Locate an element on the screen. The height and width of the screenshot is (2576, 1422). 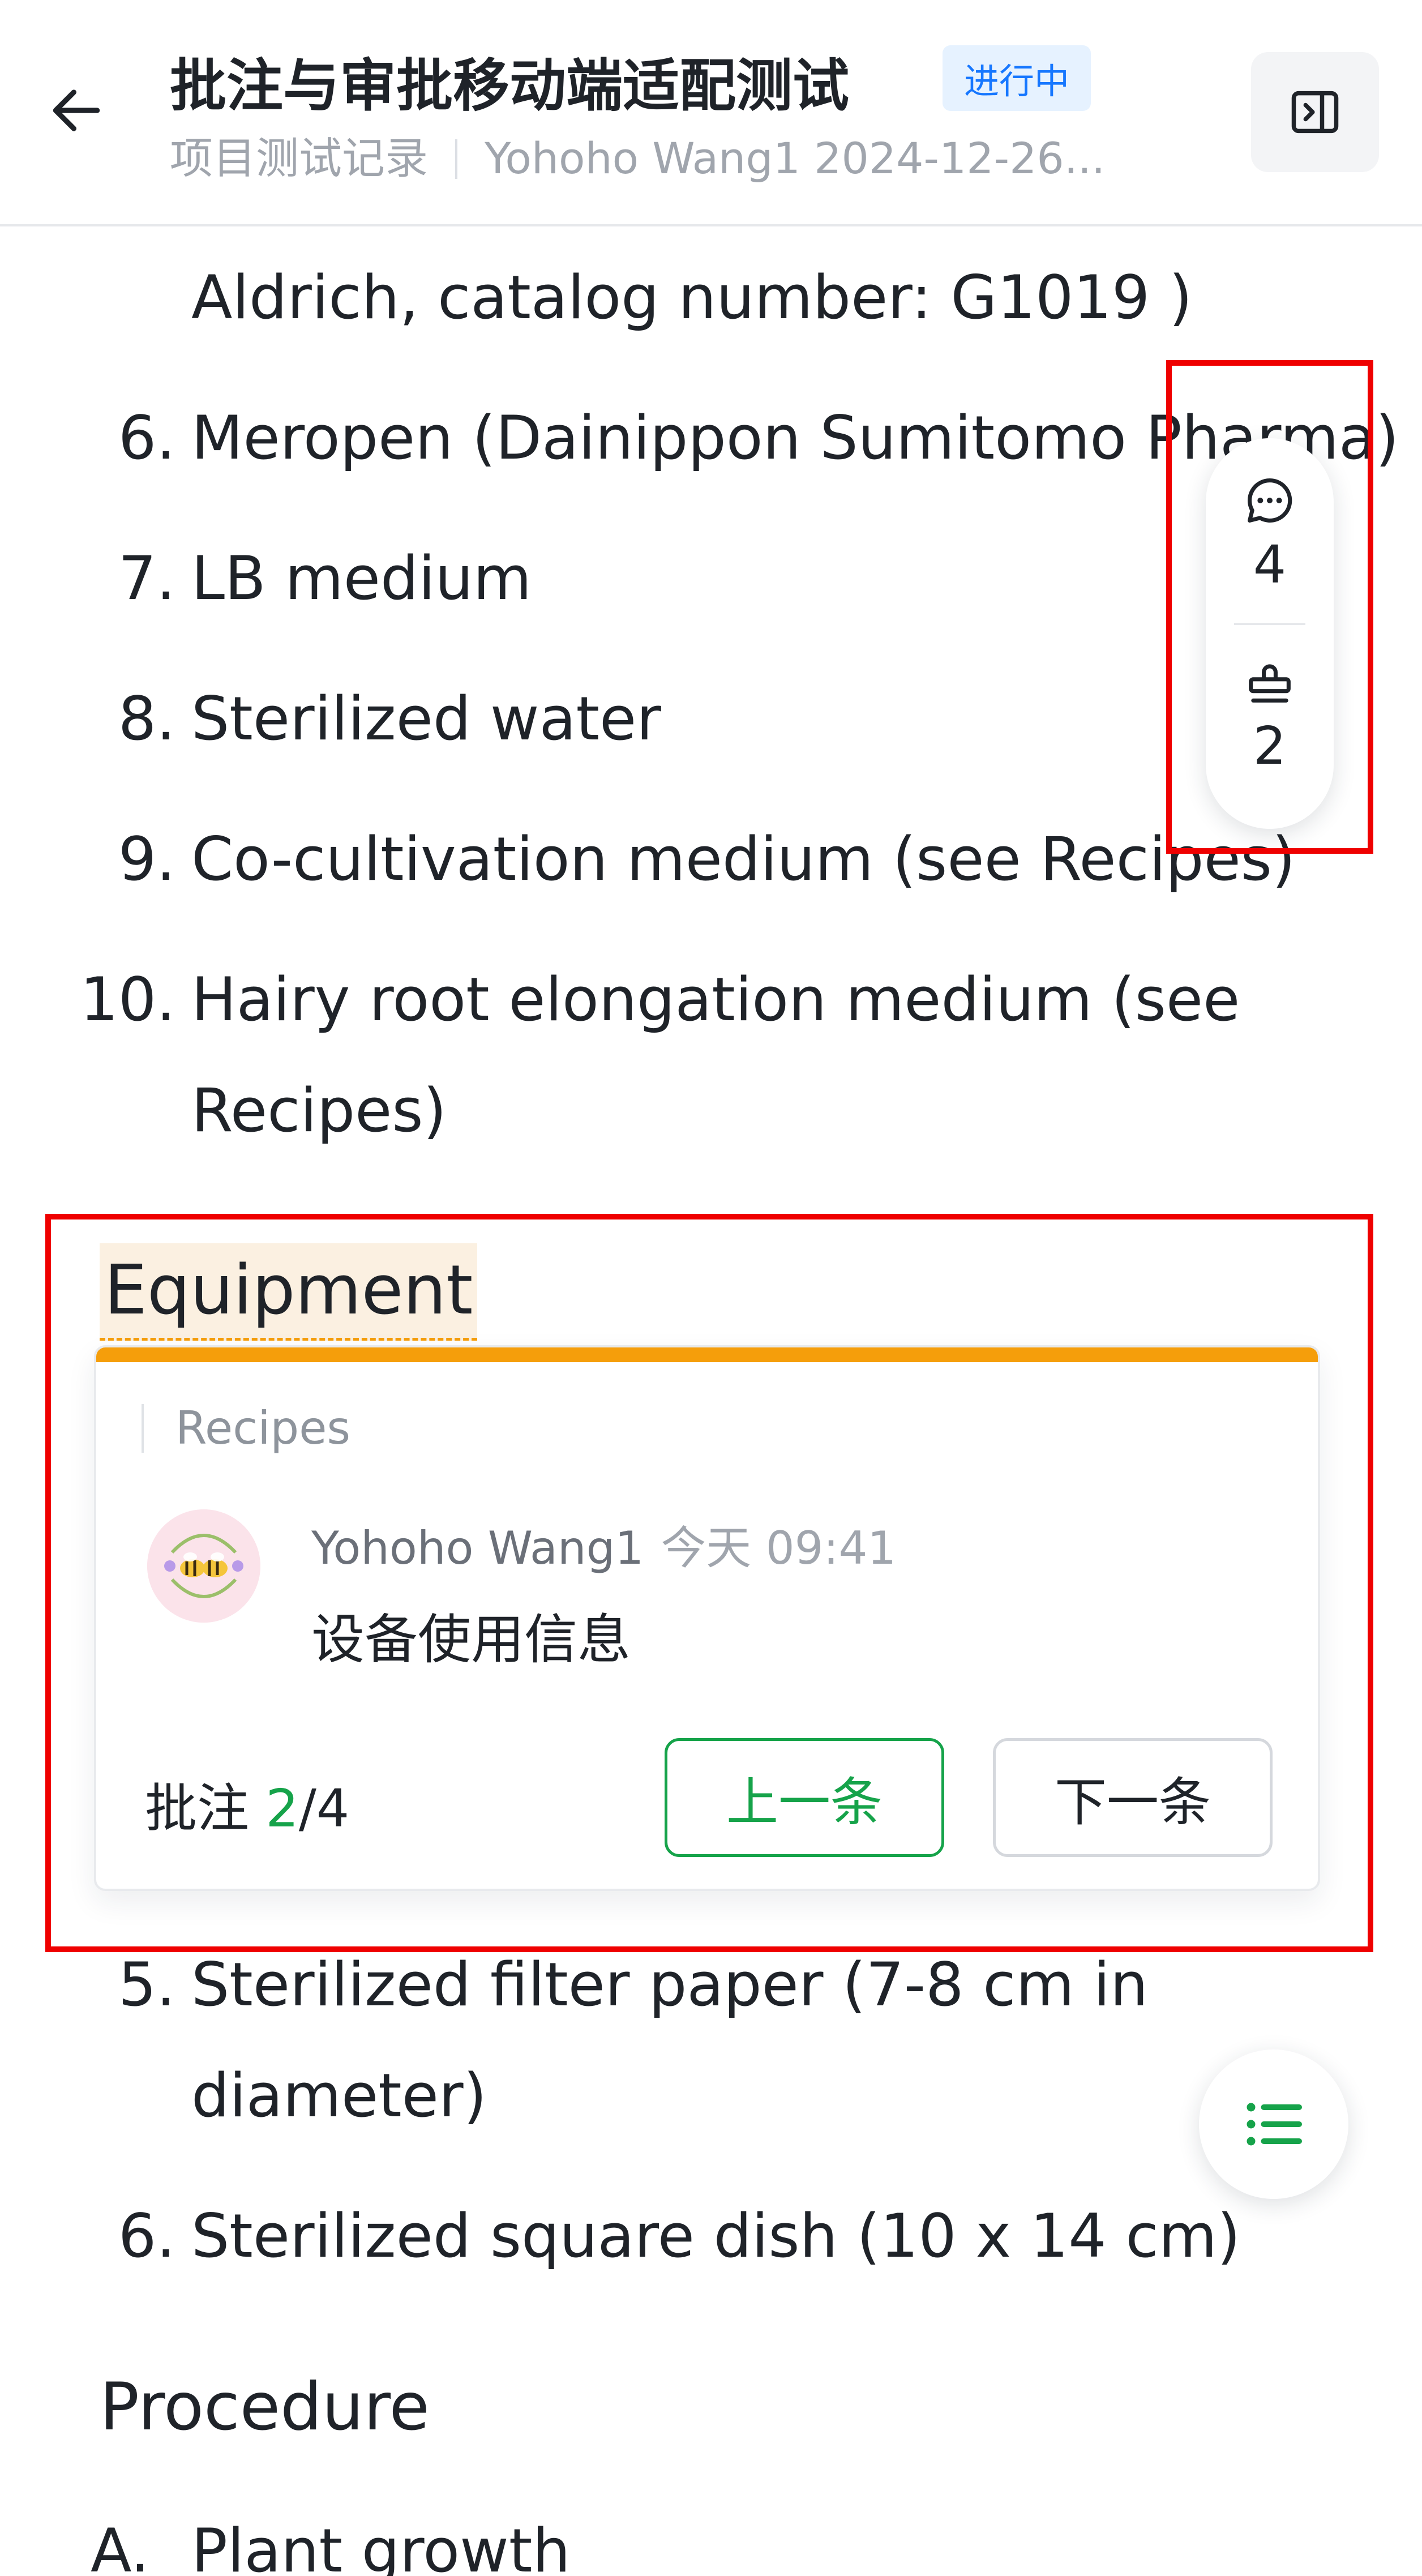
breadcrumb: 项目测试记录 is located at coordinates (299, 158).